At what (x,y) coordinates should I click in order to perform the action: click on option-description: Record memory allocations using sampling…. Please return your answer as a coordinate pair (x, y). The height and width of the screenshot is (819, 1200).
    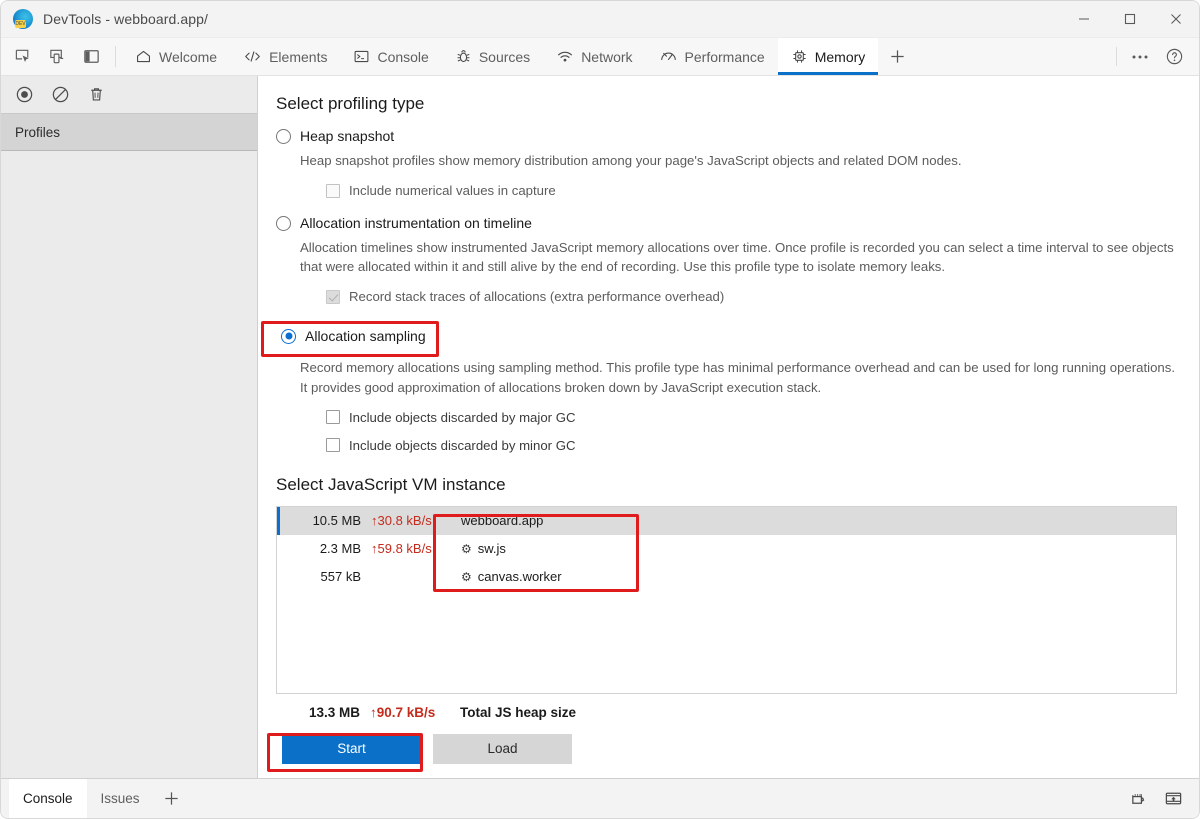
    Looking at the image, I should click on (738, 377).